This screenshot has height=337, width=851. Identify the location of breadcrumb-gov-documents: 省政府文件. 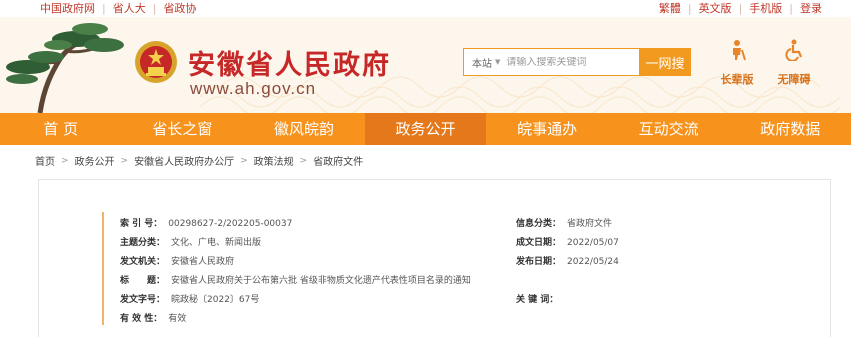
(338, 160).